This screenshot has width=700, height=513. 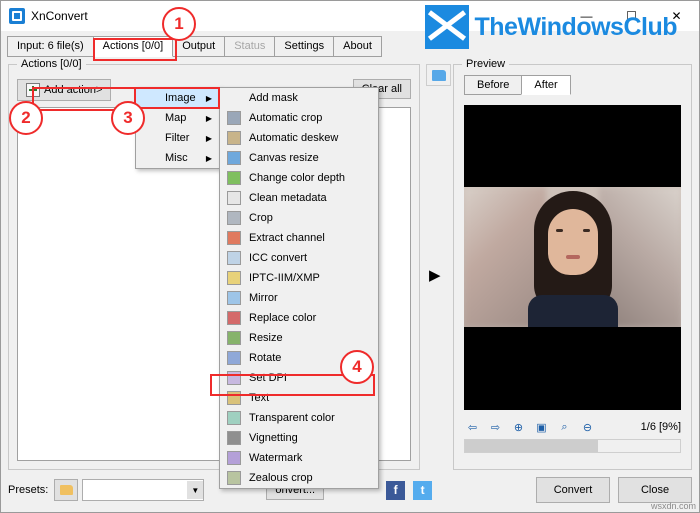 What do you see at coordinates (614, 490) in the screenshot?
I see `action-buttons: Convert Close` at bounding box center [614, 490].